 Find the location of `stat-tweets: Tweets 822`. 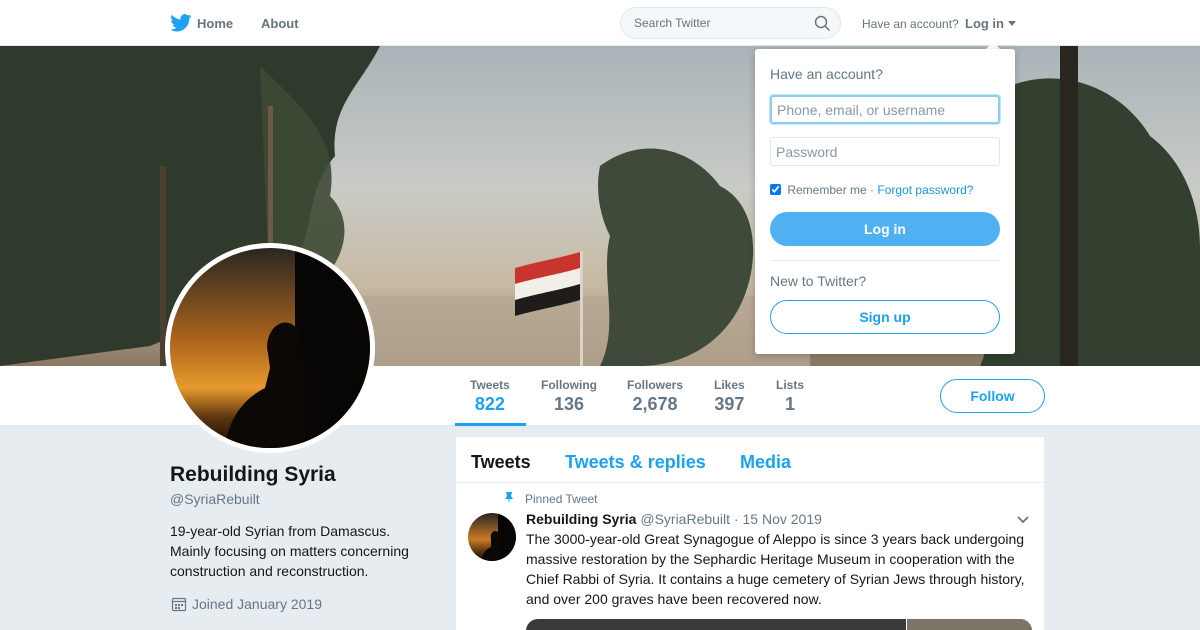

stat-tweets: Tweets 822 is located at coordinates (490, 396).